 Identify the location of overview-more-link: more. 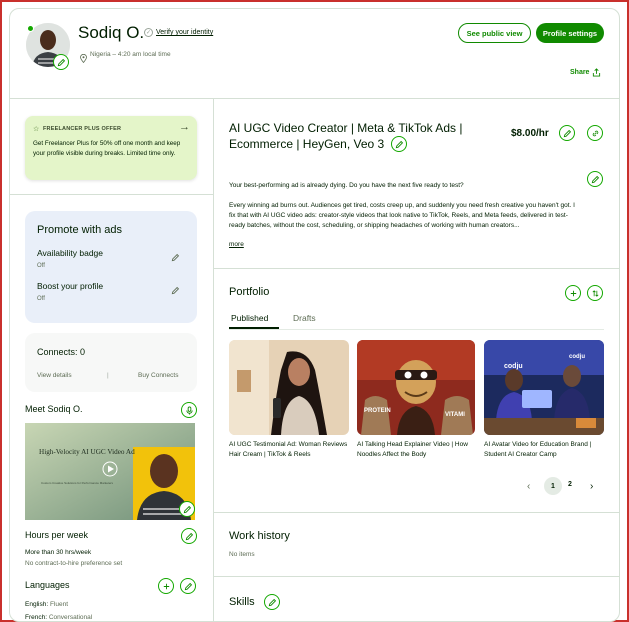
(236, 244).